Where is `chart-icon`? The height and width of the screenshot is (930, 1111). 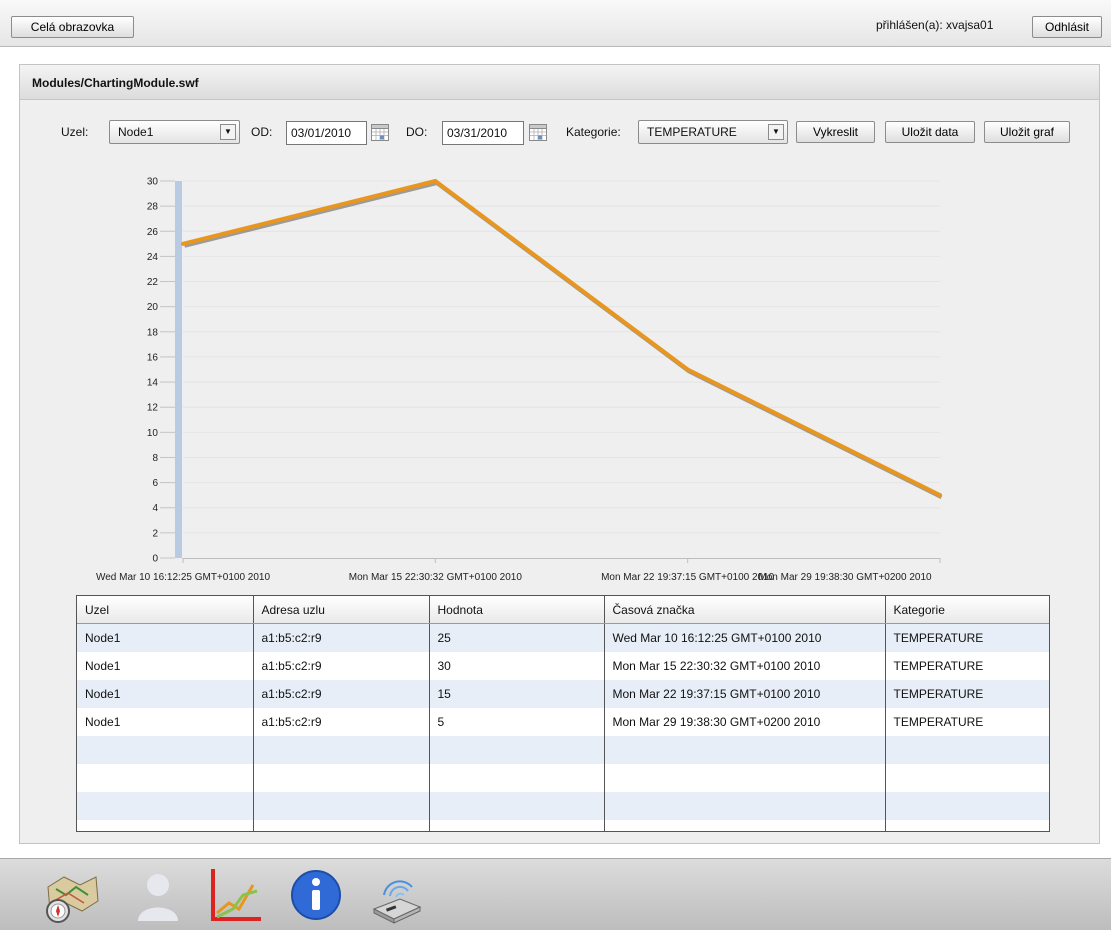
chart-icon is located at coordinates (235, 895).